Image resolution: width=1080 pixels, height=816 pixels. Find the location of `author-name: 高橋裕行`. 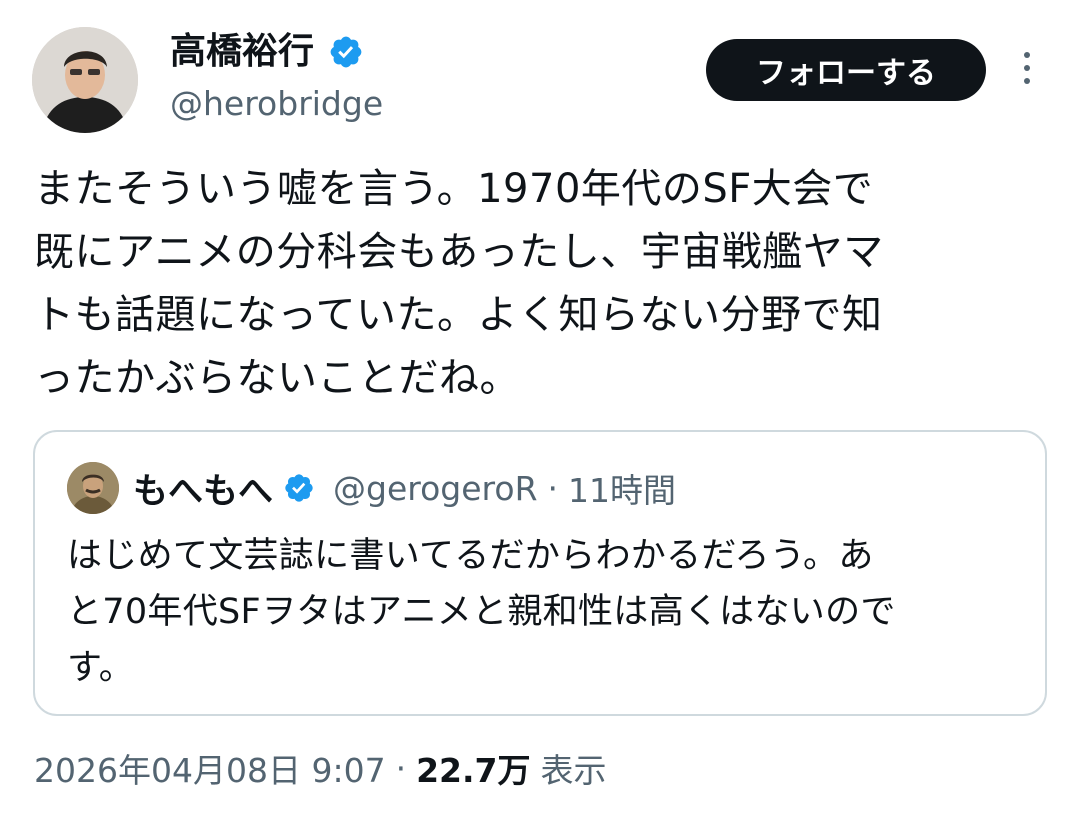

author-name: 高橋裕行 is located at coordinates (242, 52).